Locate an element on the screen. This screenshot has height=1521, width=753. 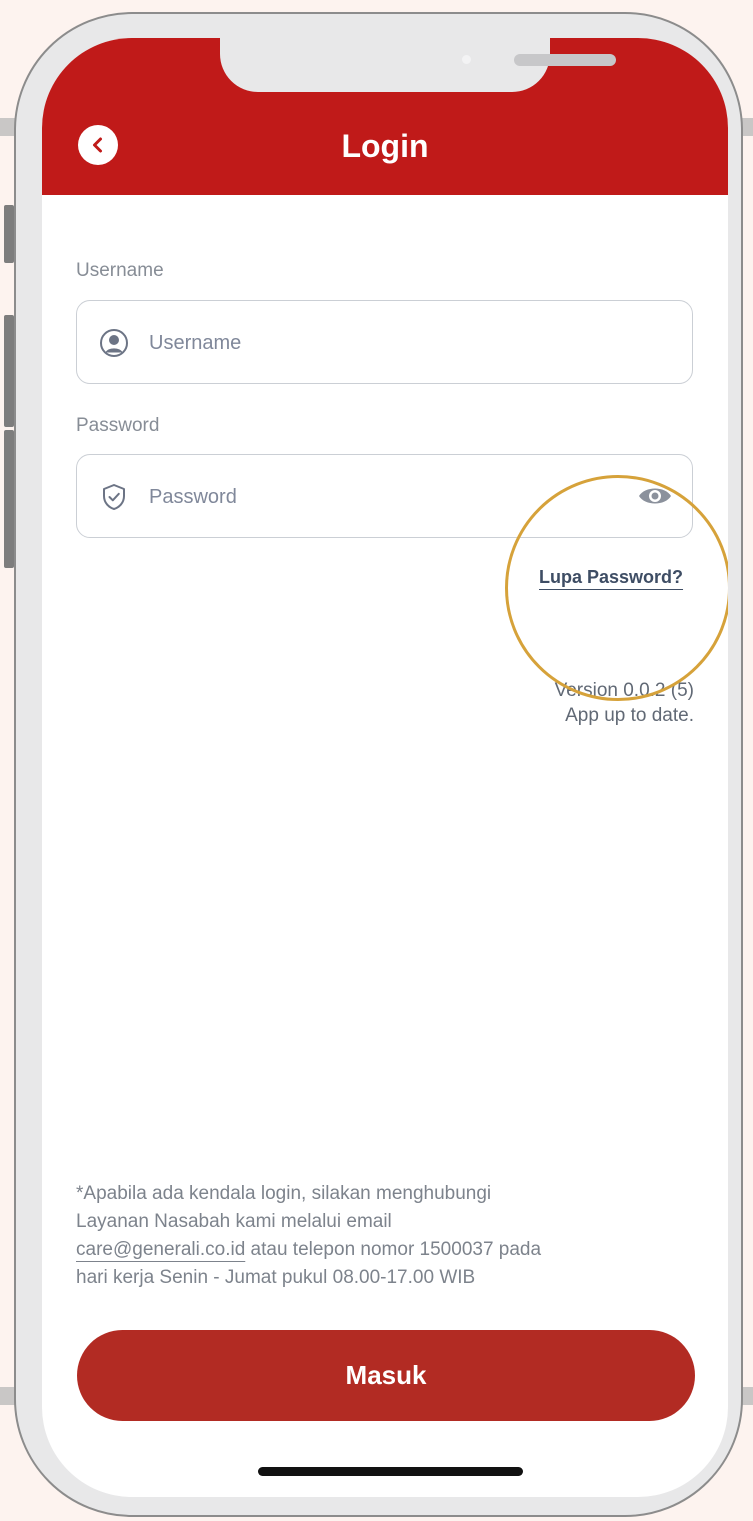
page-title: Login is located at coordinates (385, 146).